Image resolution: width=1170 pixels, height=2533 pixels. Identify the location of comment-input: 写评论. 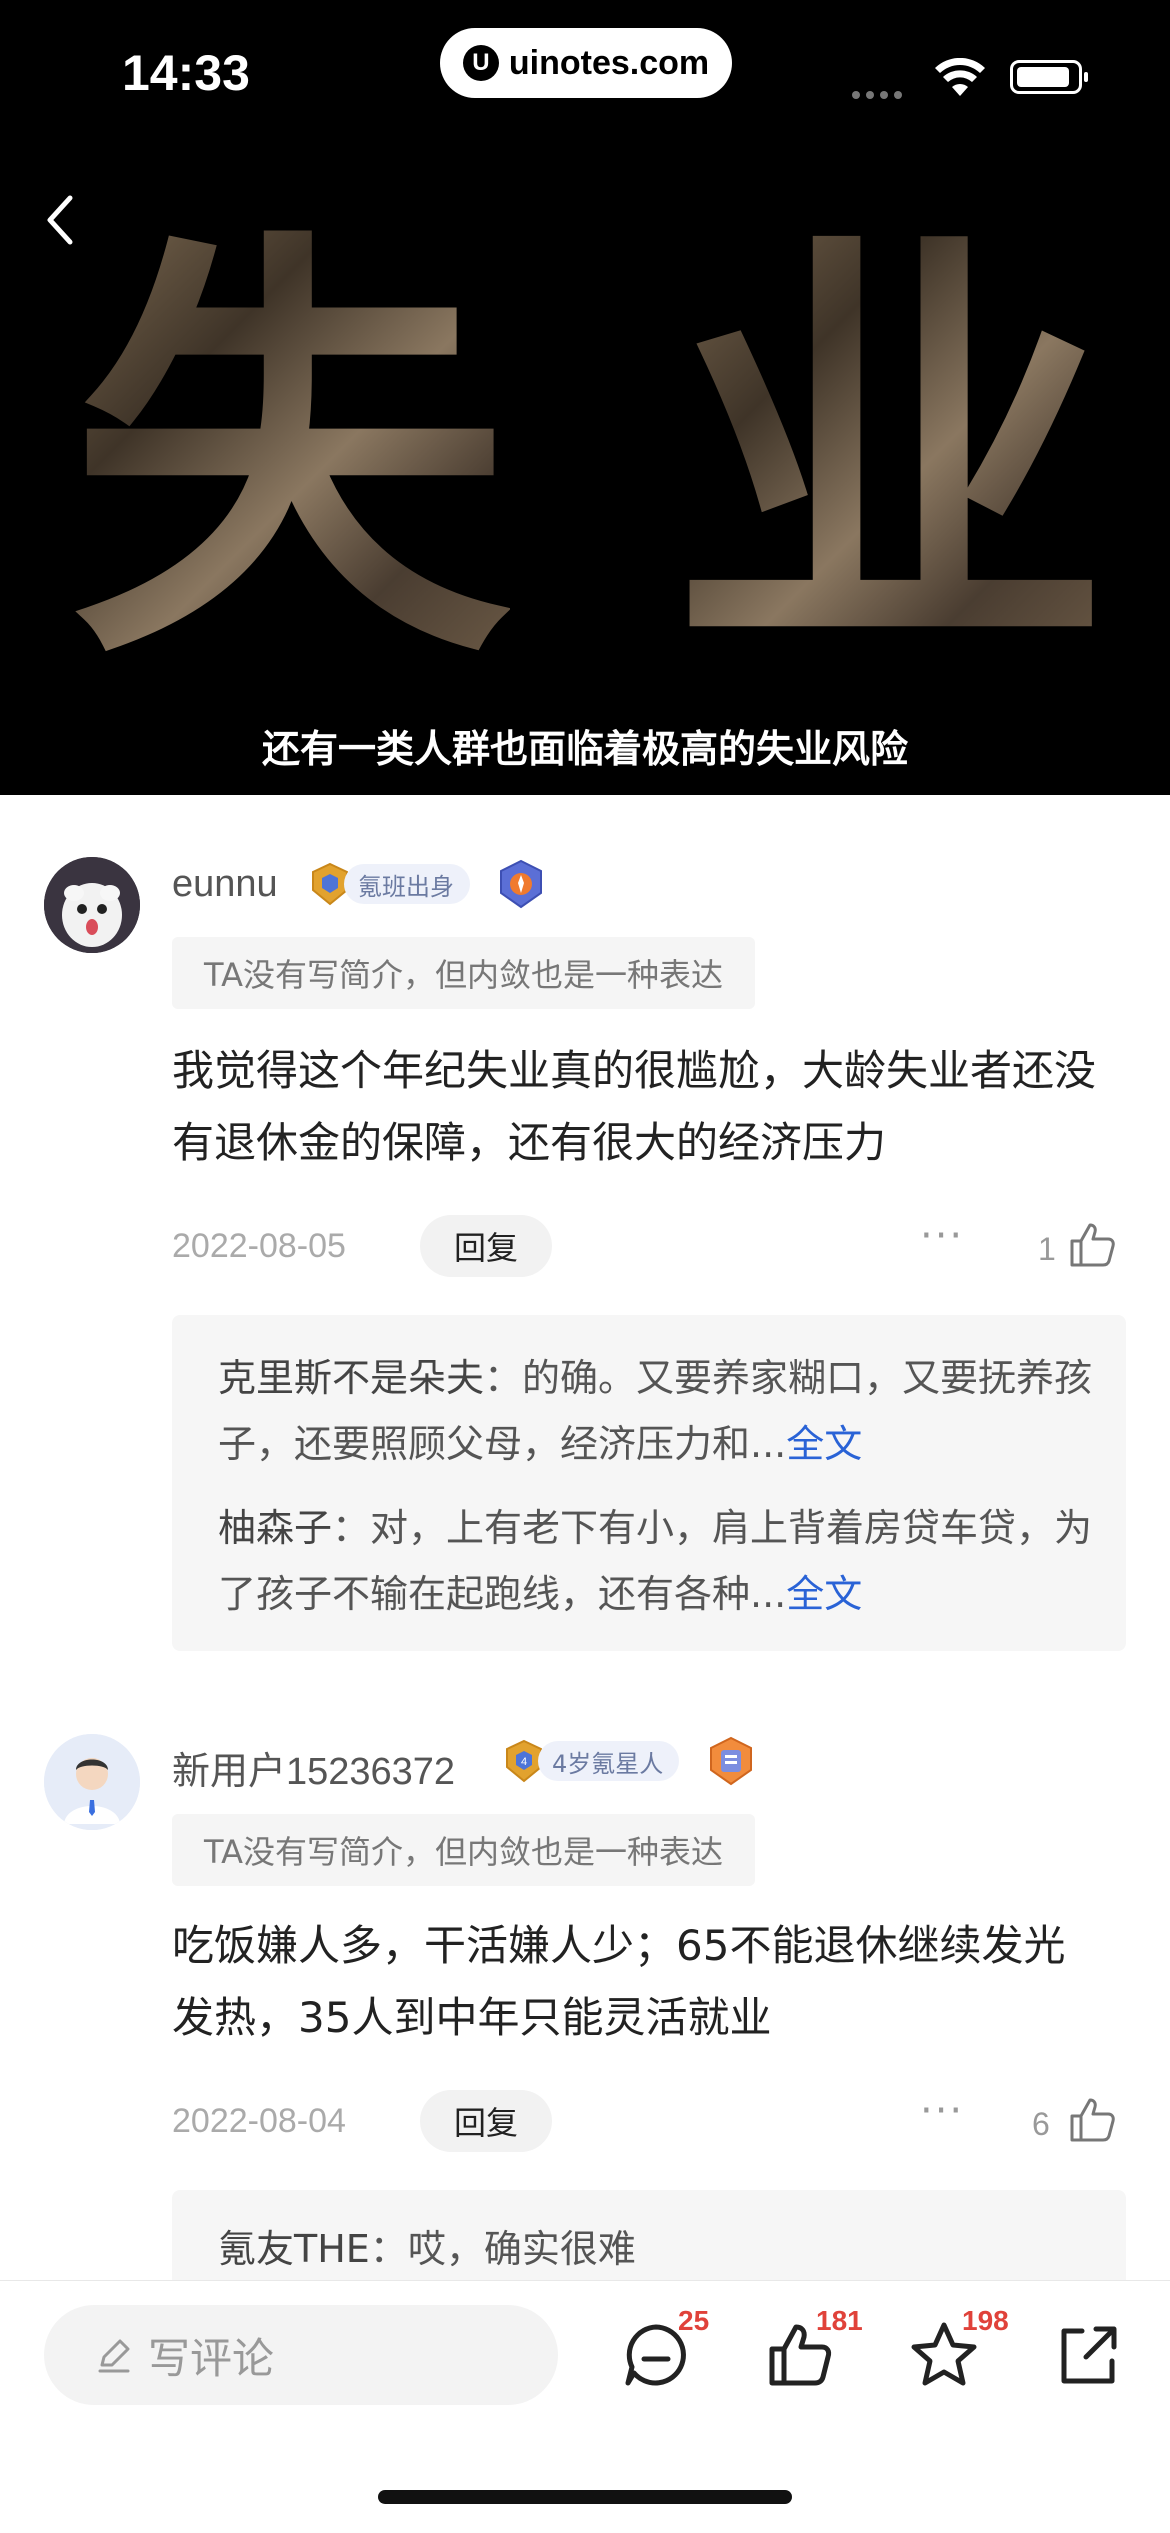
(301, 2355).